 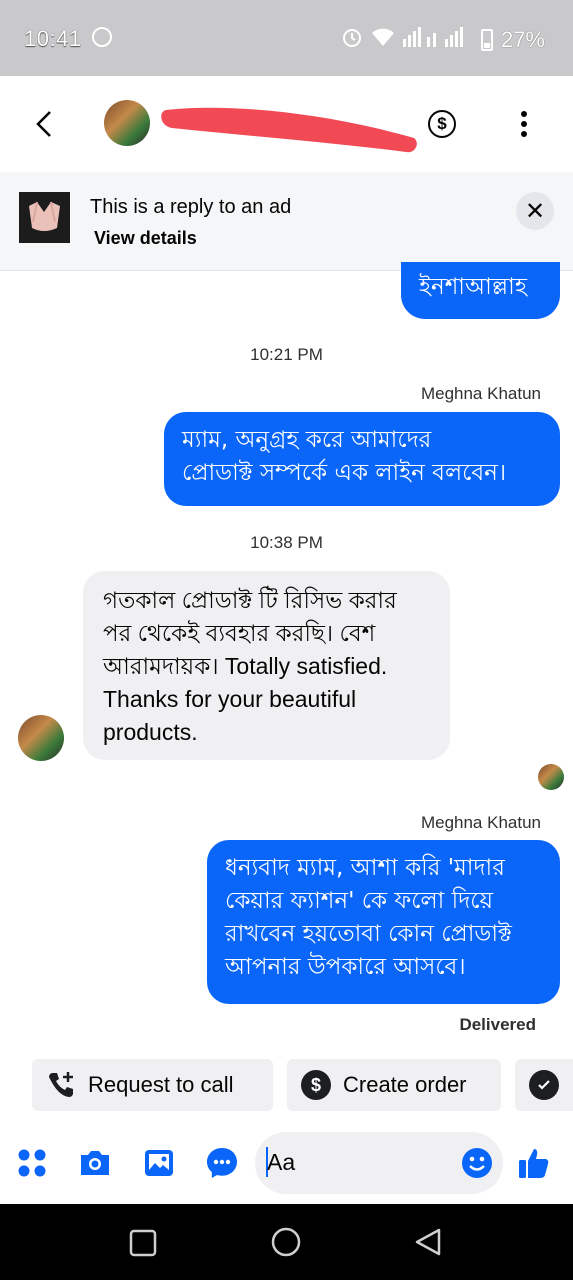 I want to click on recents-button, so click(x=143, y=1243).